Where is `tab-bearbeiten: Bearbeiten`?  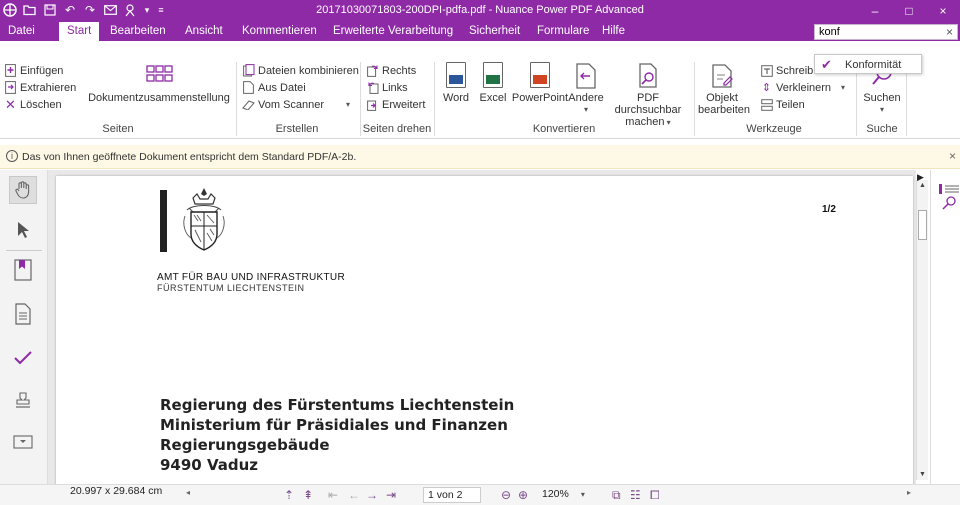 tab-bearbeiten: Bearbeiten is located at coordinates (138, 31).